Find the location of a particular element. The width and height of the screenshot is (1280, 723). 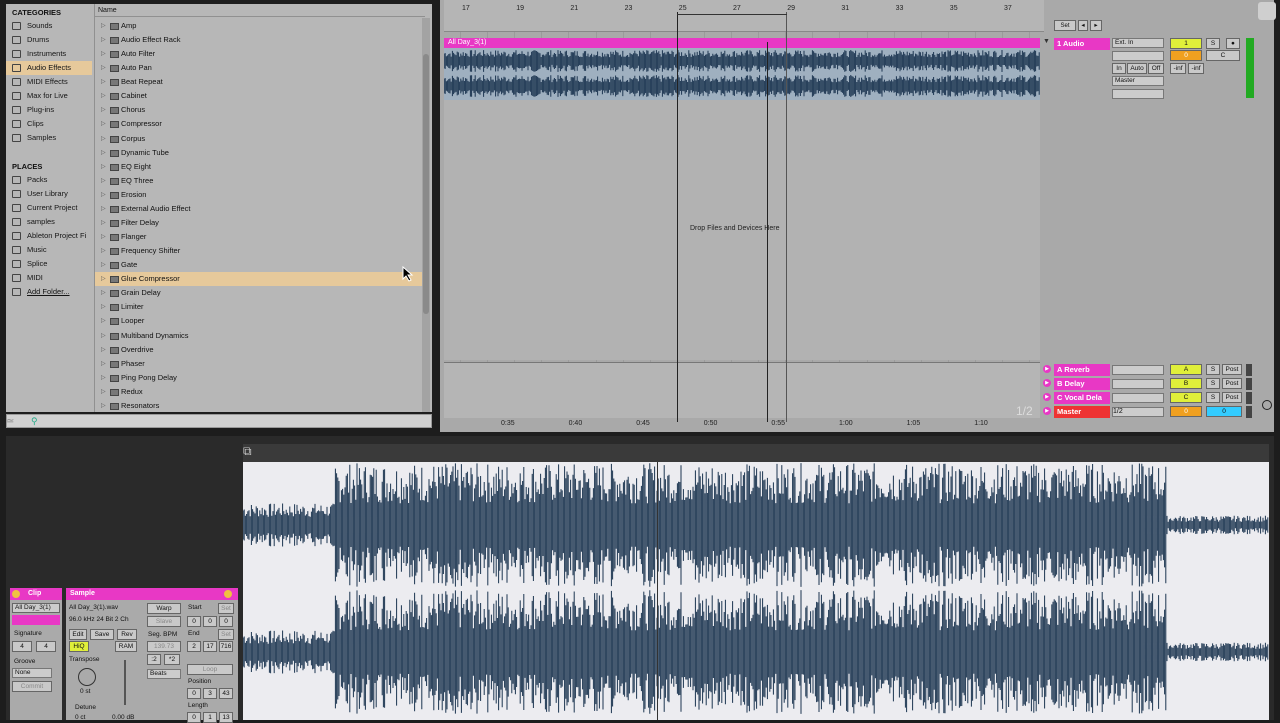

category-instruments: Instruments is located at coordinates (49, 54).